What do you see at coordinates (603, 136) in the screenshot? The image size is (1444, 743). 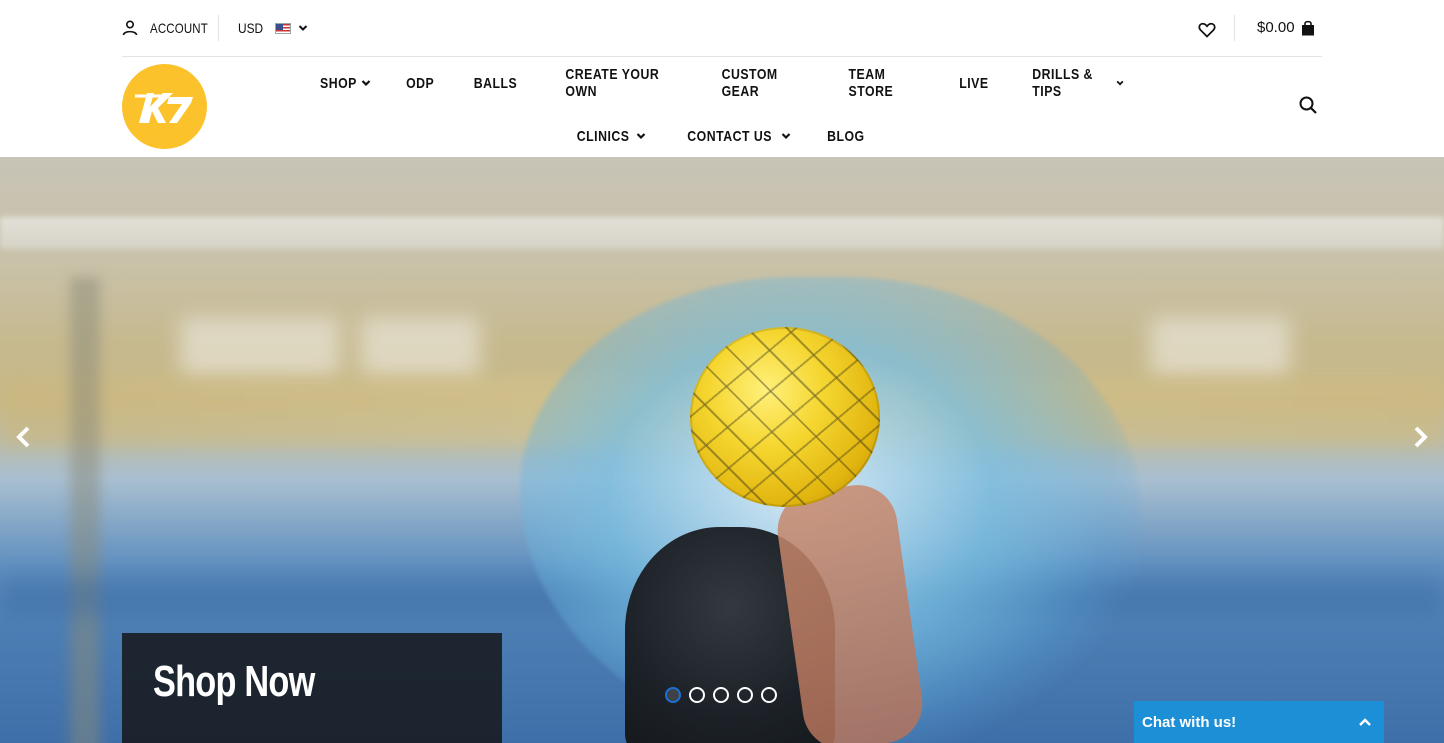 I see `nav-label: CLINICS` at bounding box center [603, 136].